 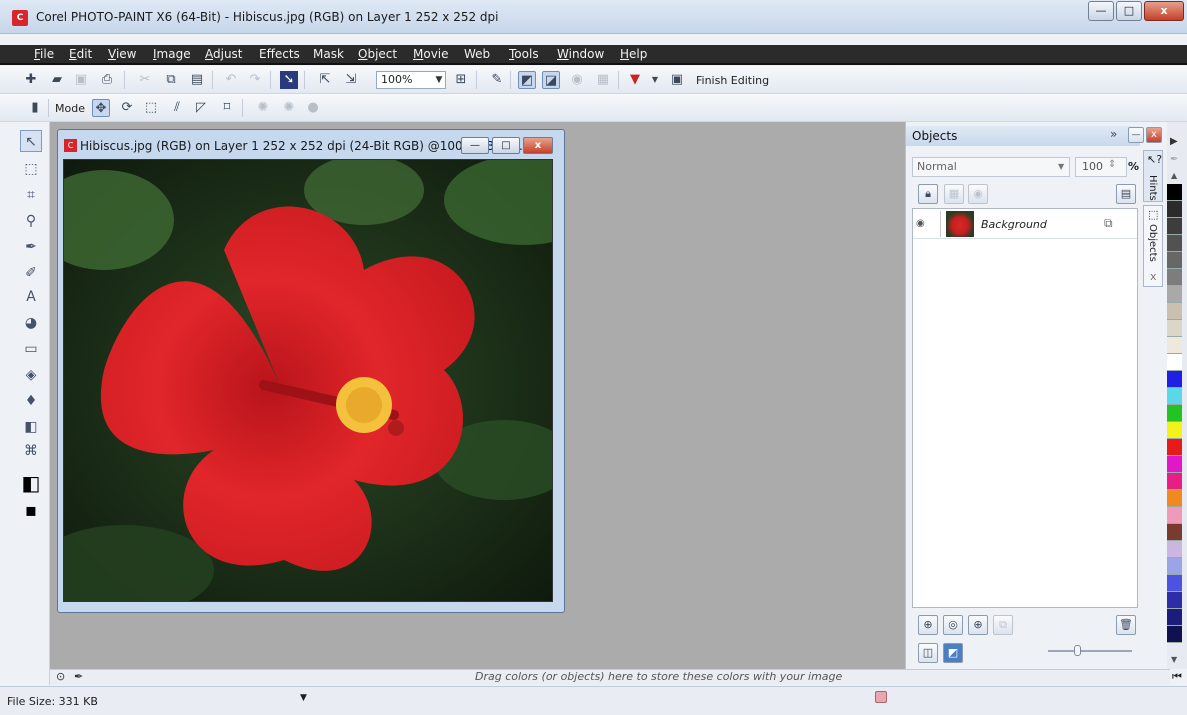 I want to click on menu-mask: Mask, so click(x=328, y=54).